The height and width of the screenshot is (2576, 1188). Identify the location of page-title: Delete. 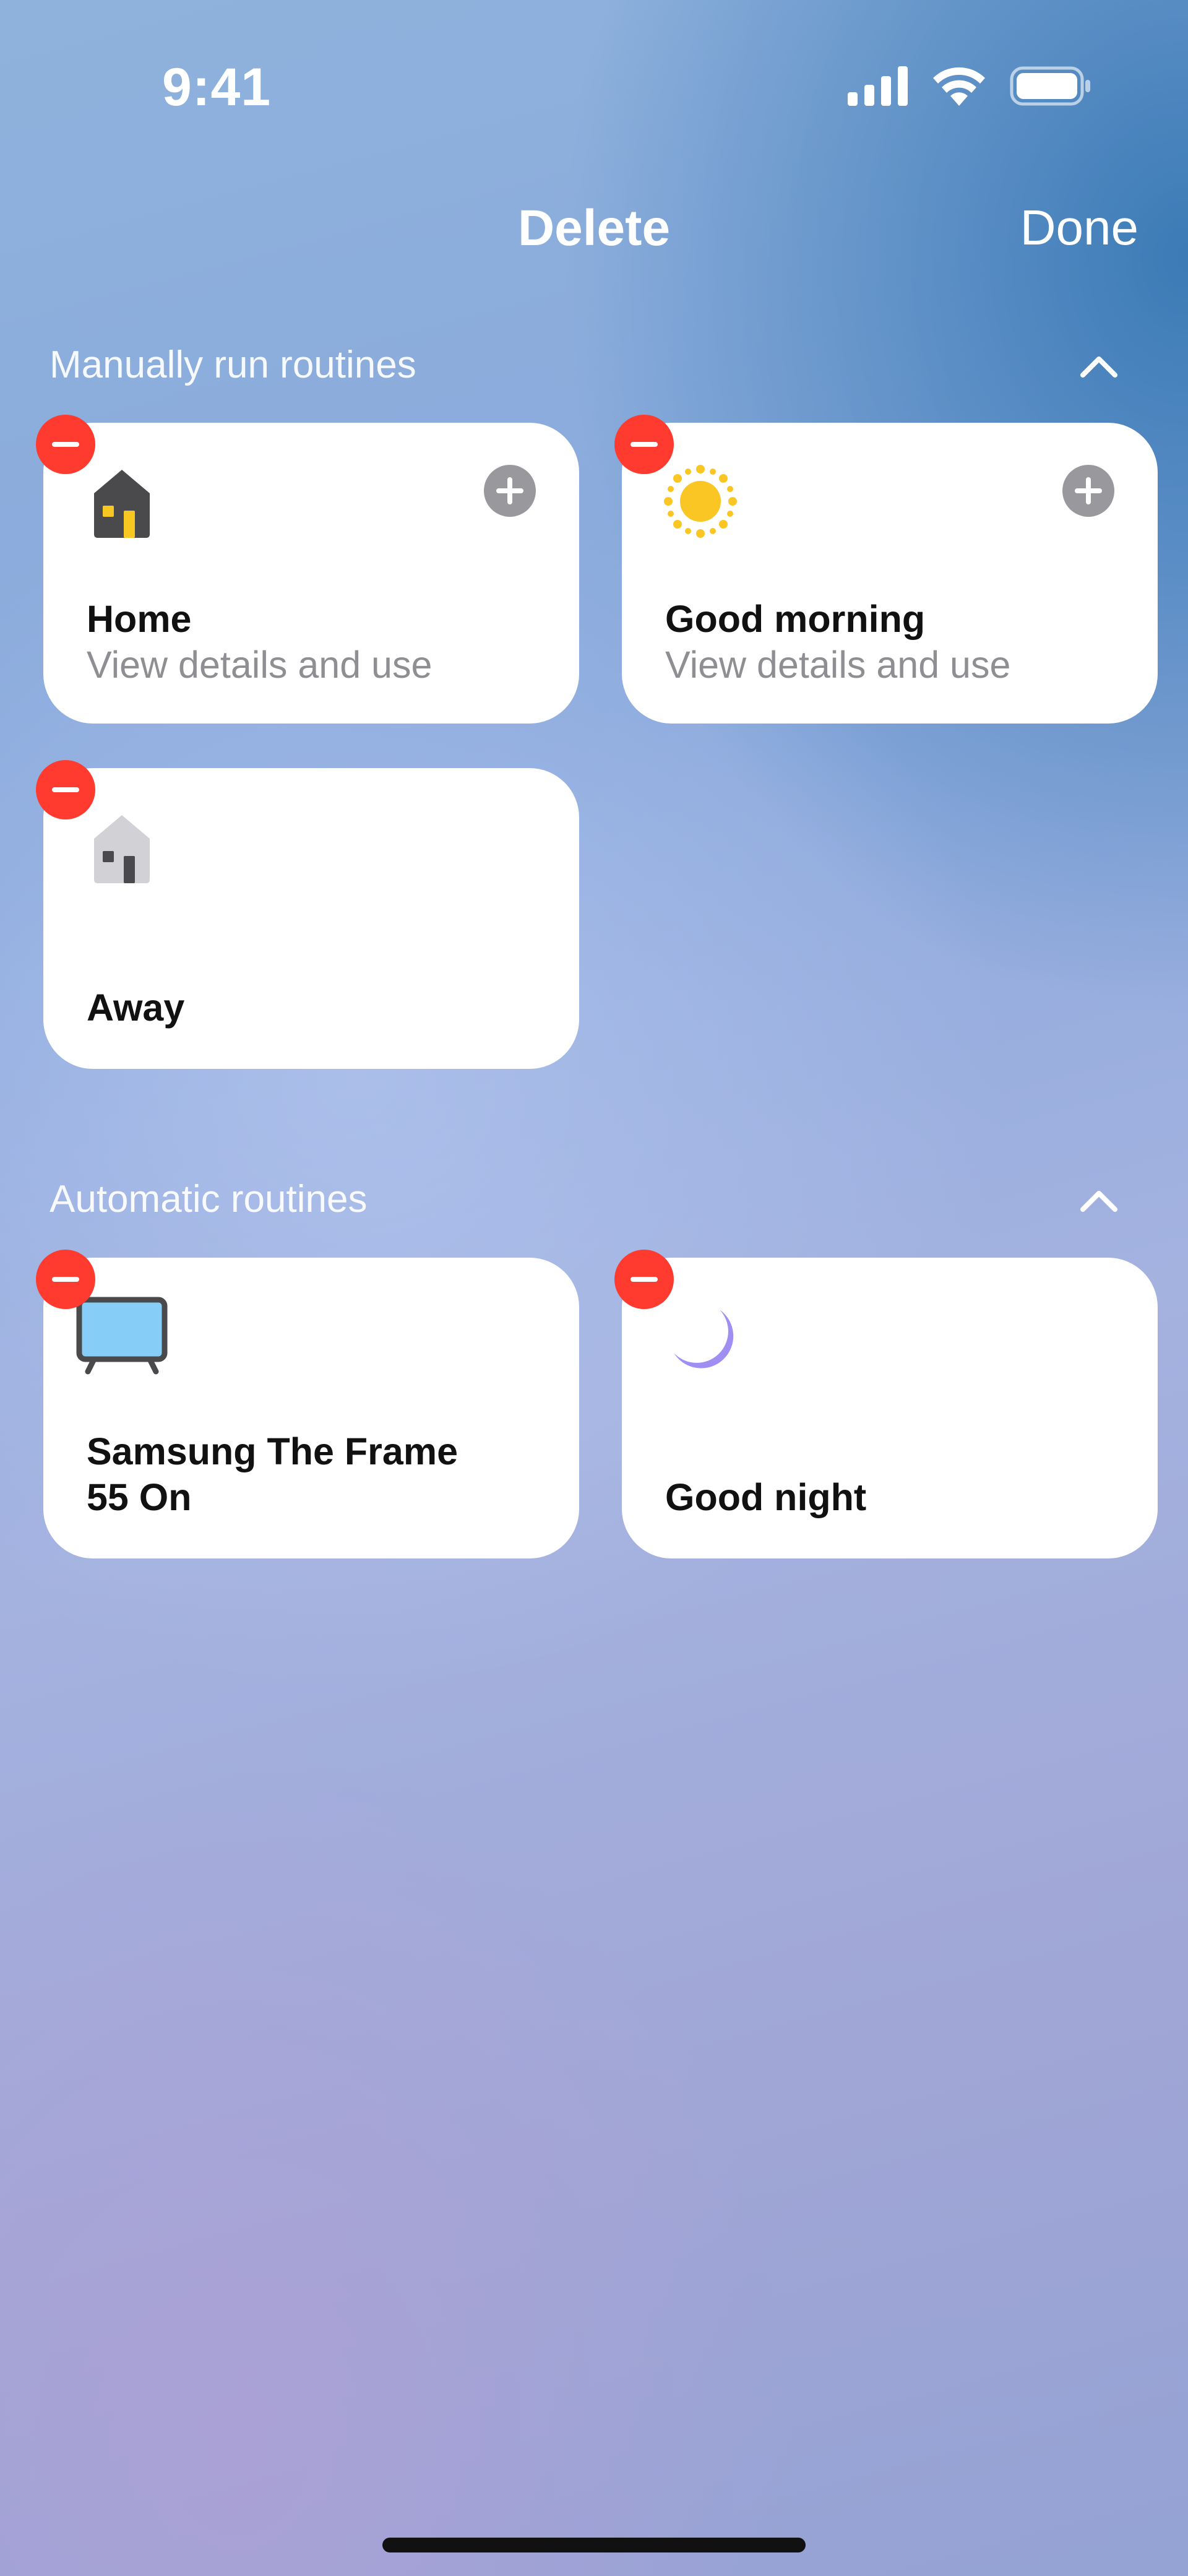
(594, 228).